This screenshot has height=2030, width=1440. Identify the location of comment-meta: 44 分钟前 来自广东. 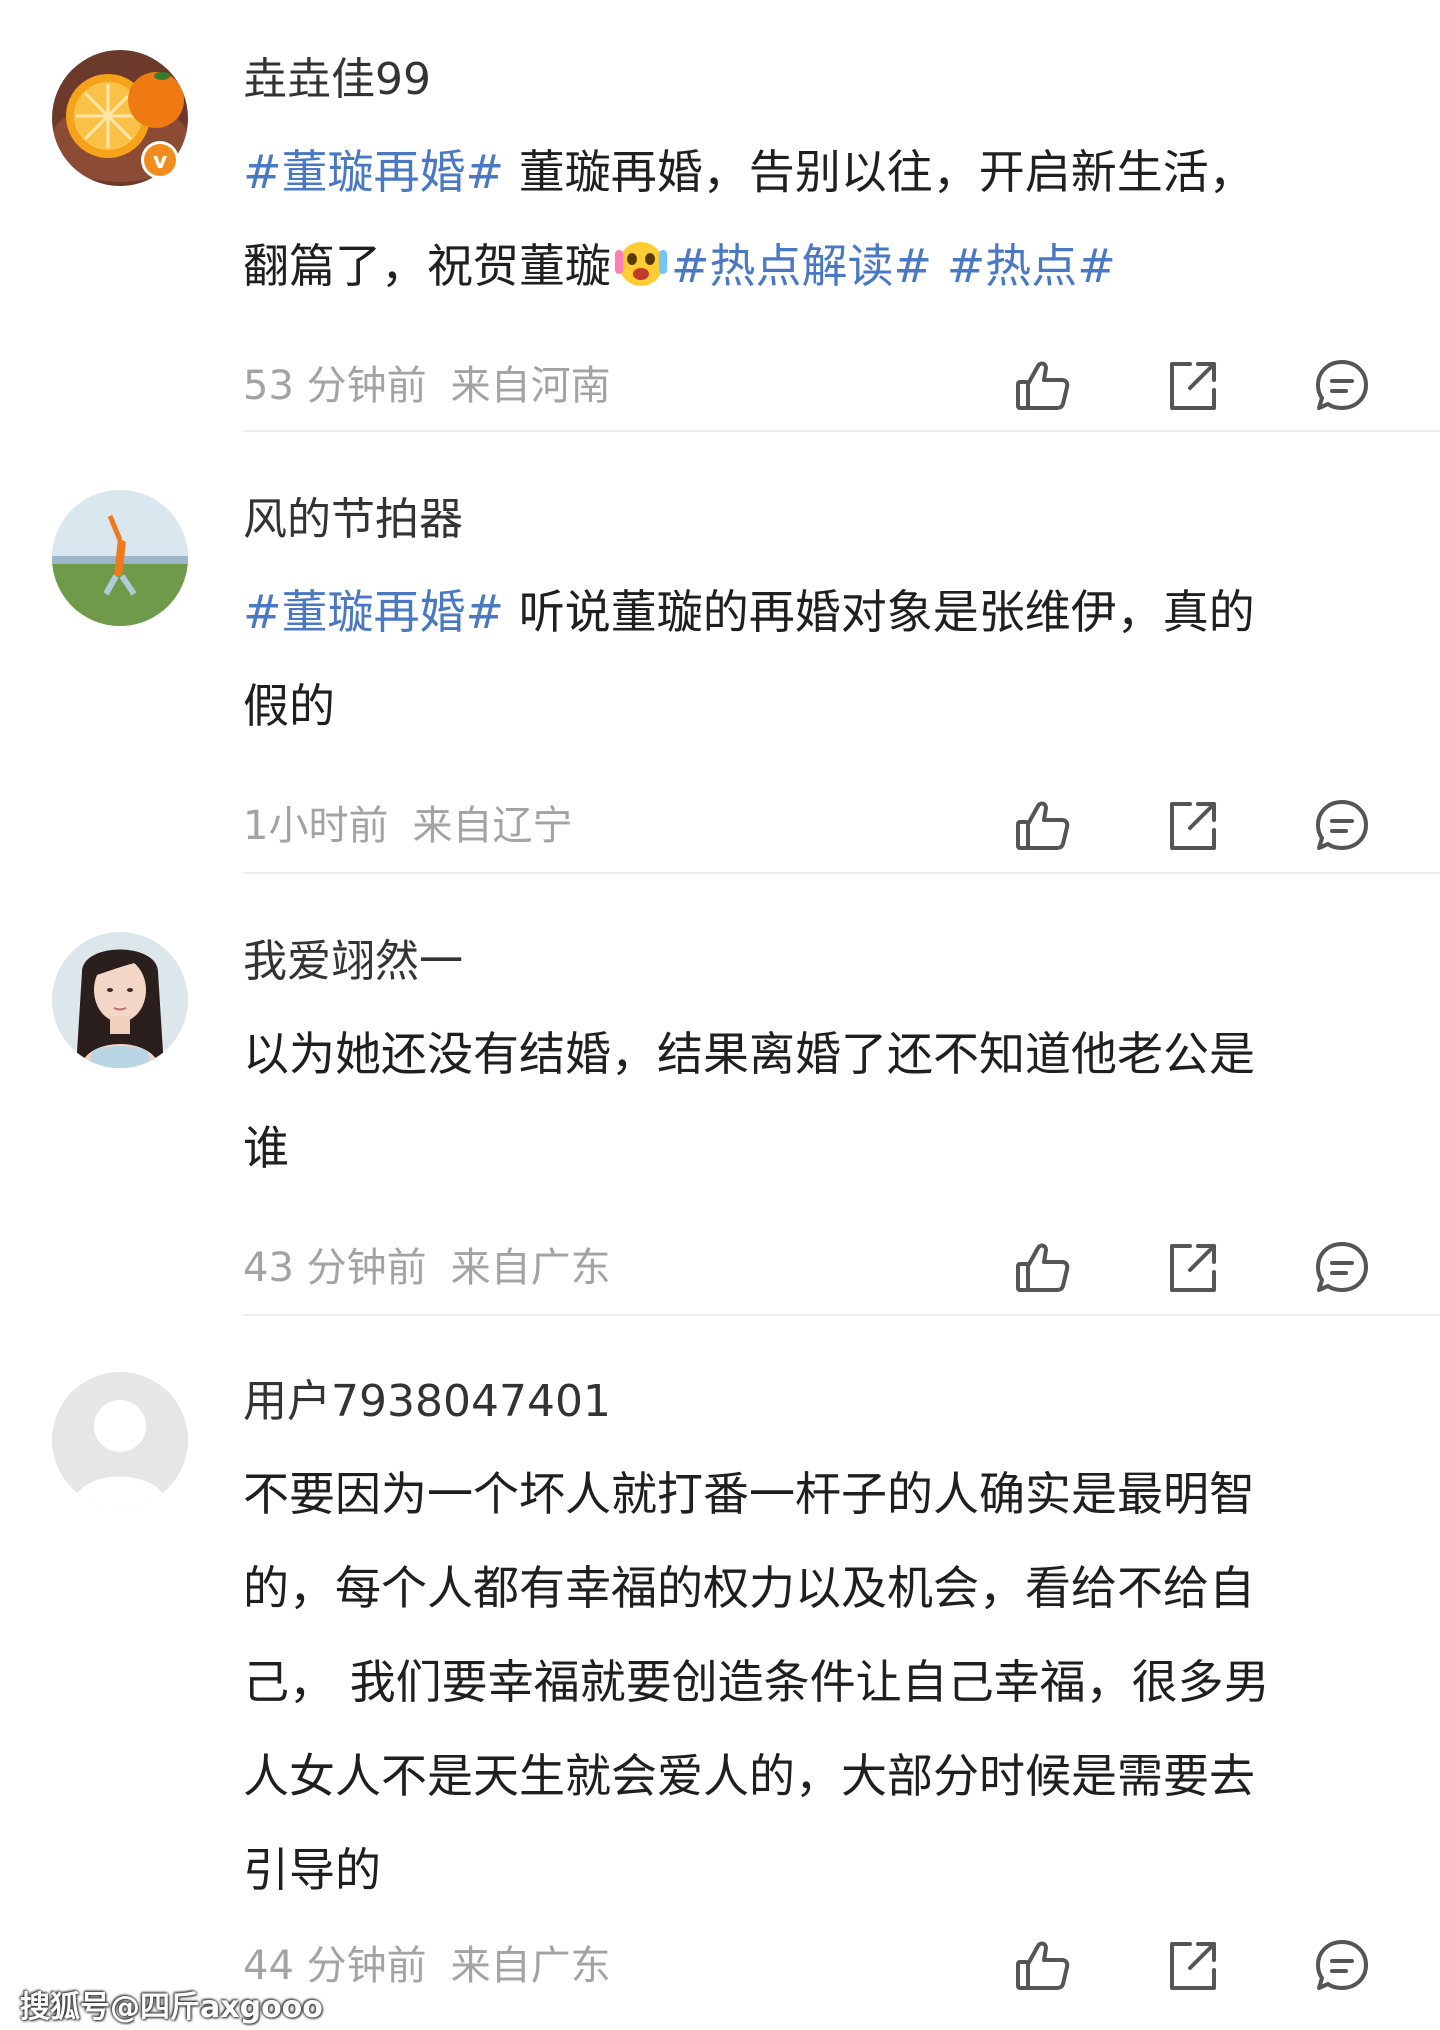
(427, 1966).